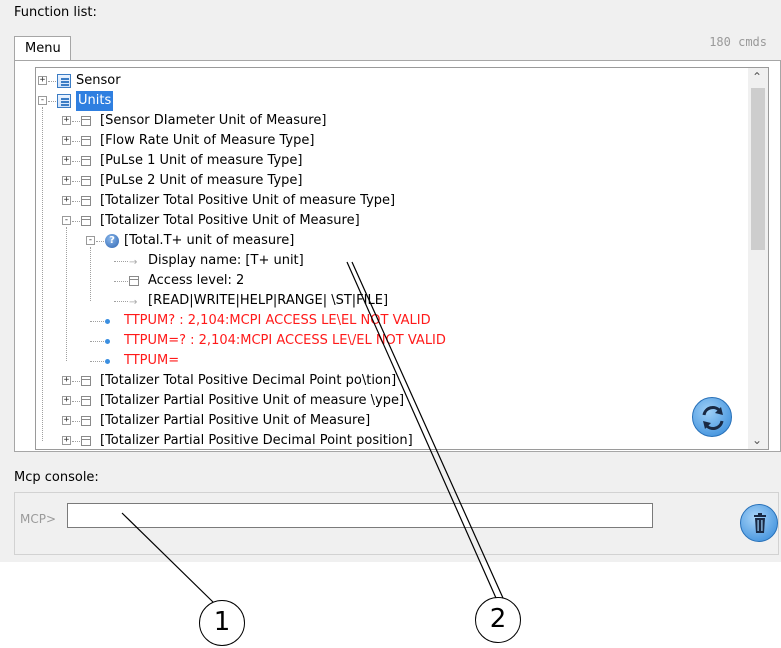 The width and height of the screenshot is (781, 648). I want to click on callout-2: 2, so click(498, 620).